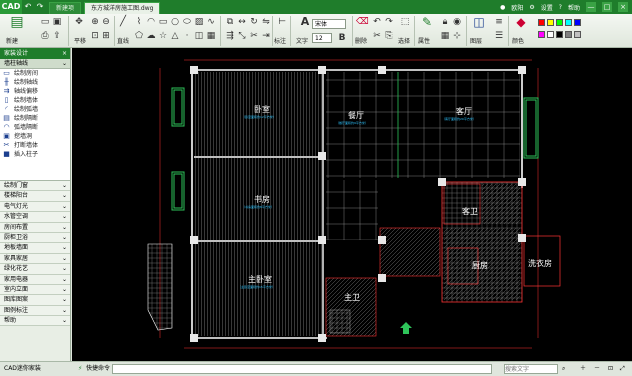 Image resolution: width=632 pixels, height=376 pixels. I want to click on erase-button: 删除, so click(361, 40).